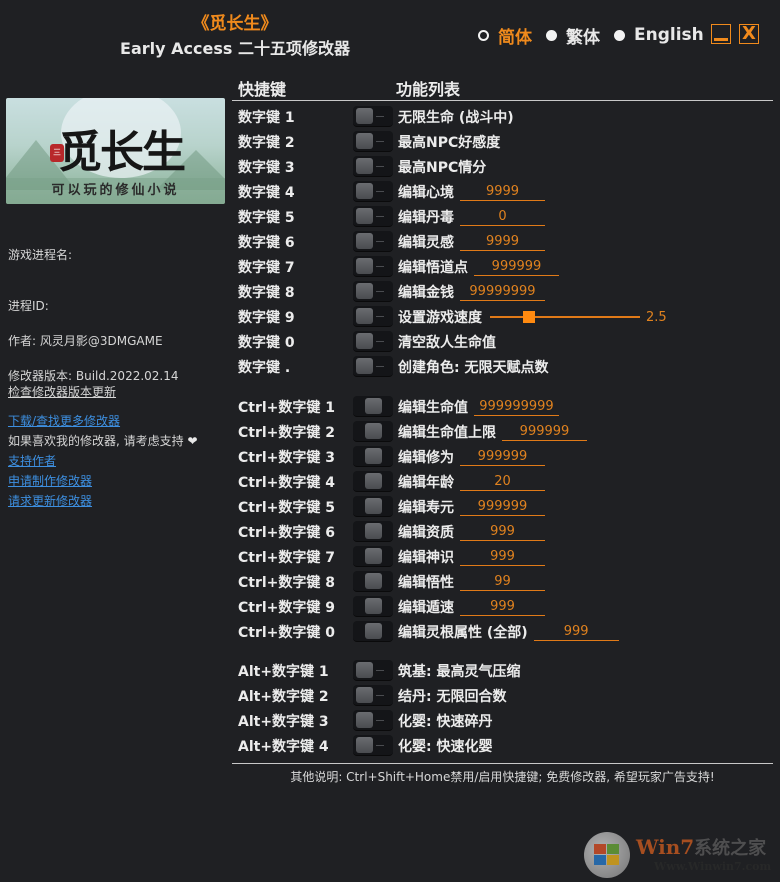 The width and height of the screenshot is (780, 882). Describe the element at coordinates (656, 317) in the screenshot. I see `slider-value: 2.5` at that location.